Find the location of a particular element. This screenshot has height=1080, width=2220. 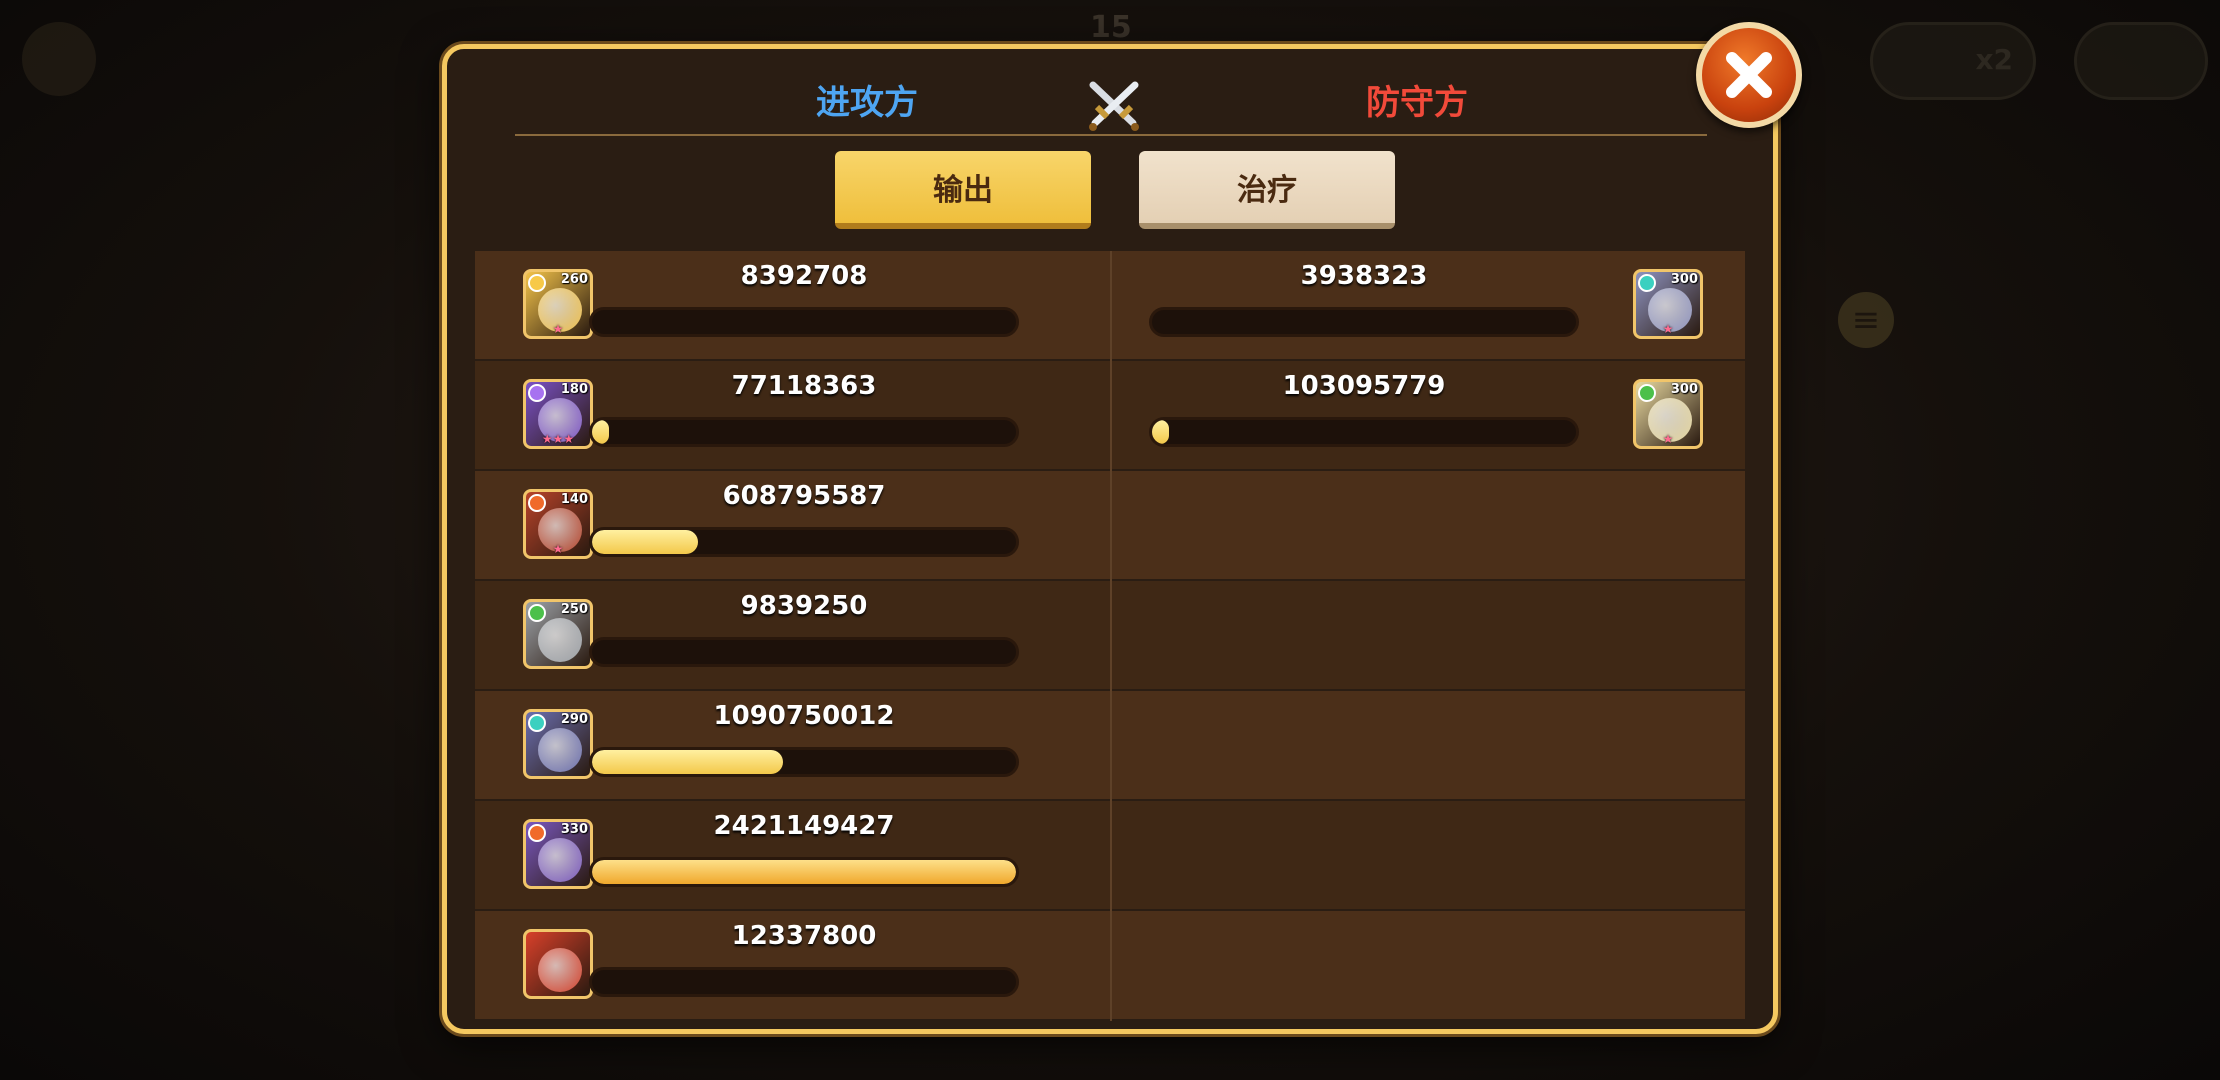

close-icon is located at coordinates (1749, 75).